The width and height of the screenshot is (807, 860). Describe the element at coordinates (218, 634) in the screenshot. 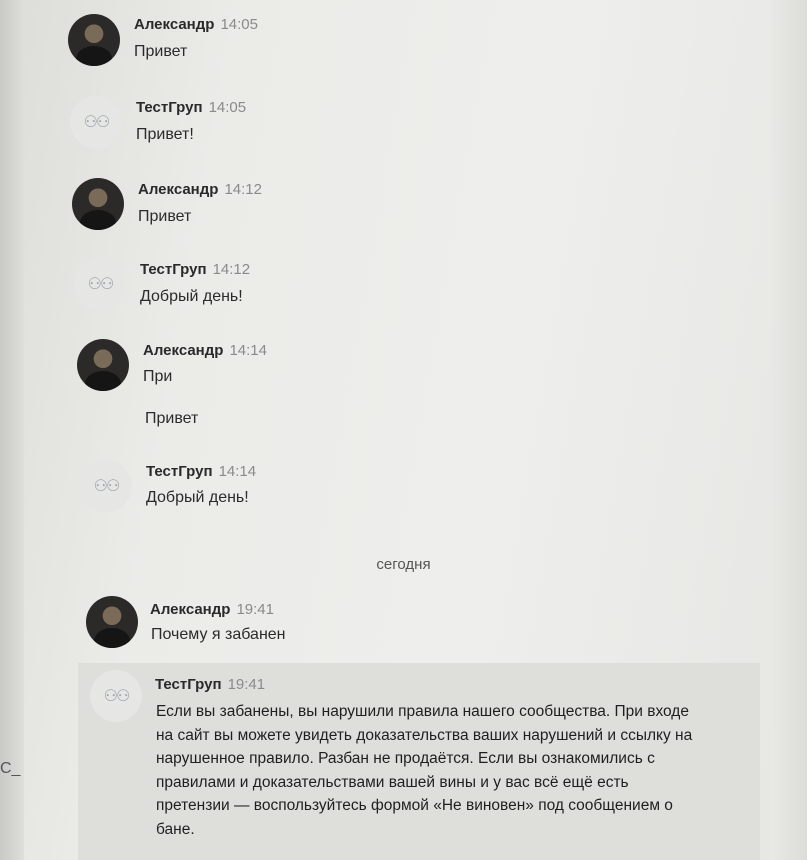

I see `message-text: Почему я забанен` at that location.